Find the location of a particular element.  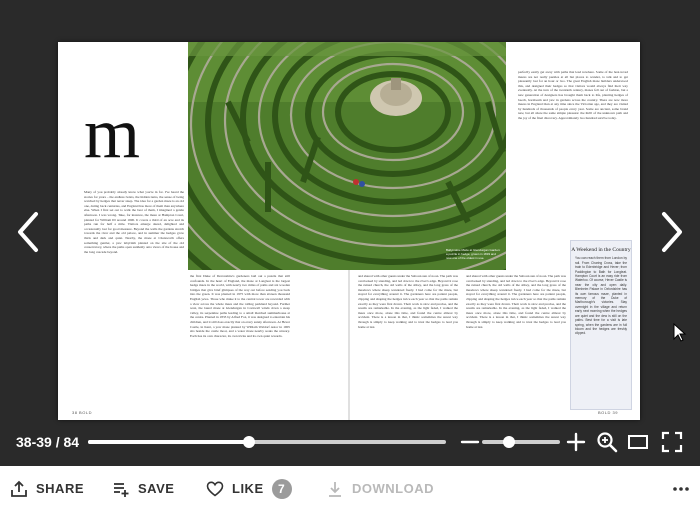

like-button: LIKE 7 is located at coordinates (249, 488).